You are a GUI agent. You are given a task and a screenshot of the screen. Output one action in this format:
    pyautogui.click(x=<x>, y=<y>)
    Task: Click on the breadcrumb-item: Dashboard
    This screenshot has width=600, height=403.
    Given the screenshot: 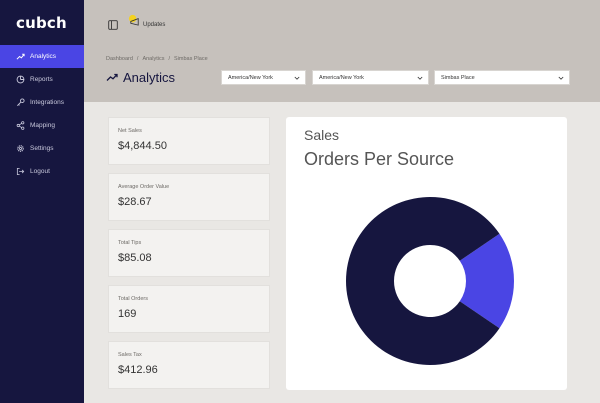 What is the action you would take?
    pyautogui.click(x=119, y=59)
    